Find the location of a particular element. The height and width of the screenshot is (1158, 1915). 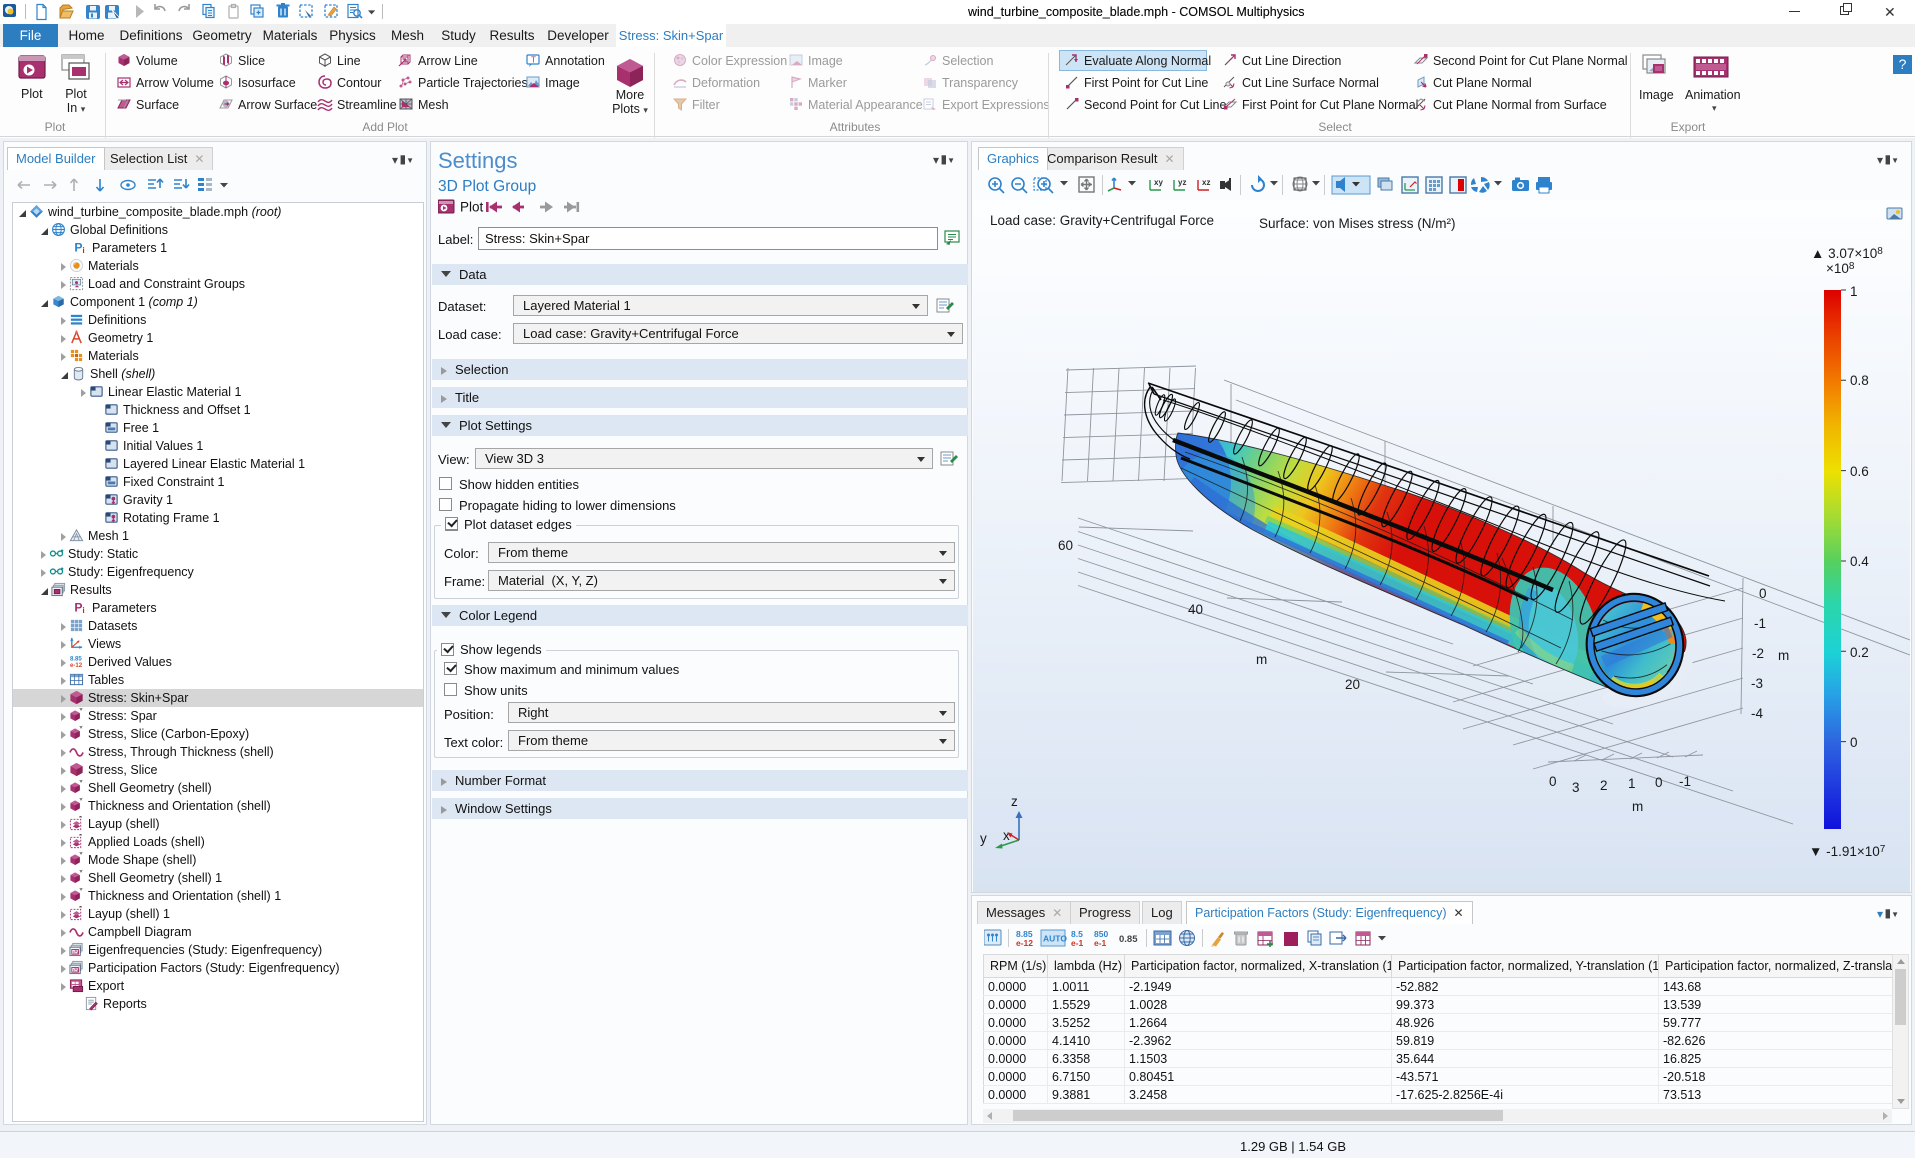

svg-text: 0.6 is located at coordinates (1859, 471).